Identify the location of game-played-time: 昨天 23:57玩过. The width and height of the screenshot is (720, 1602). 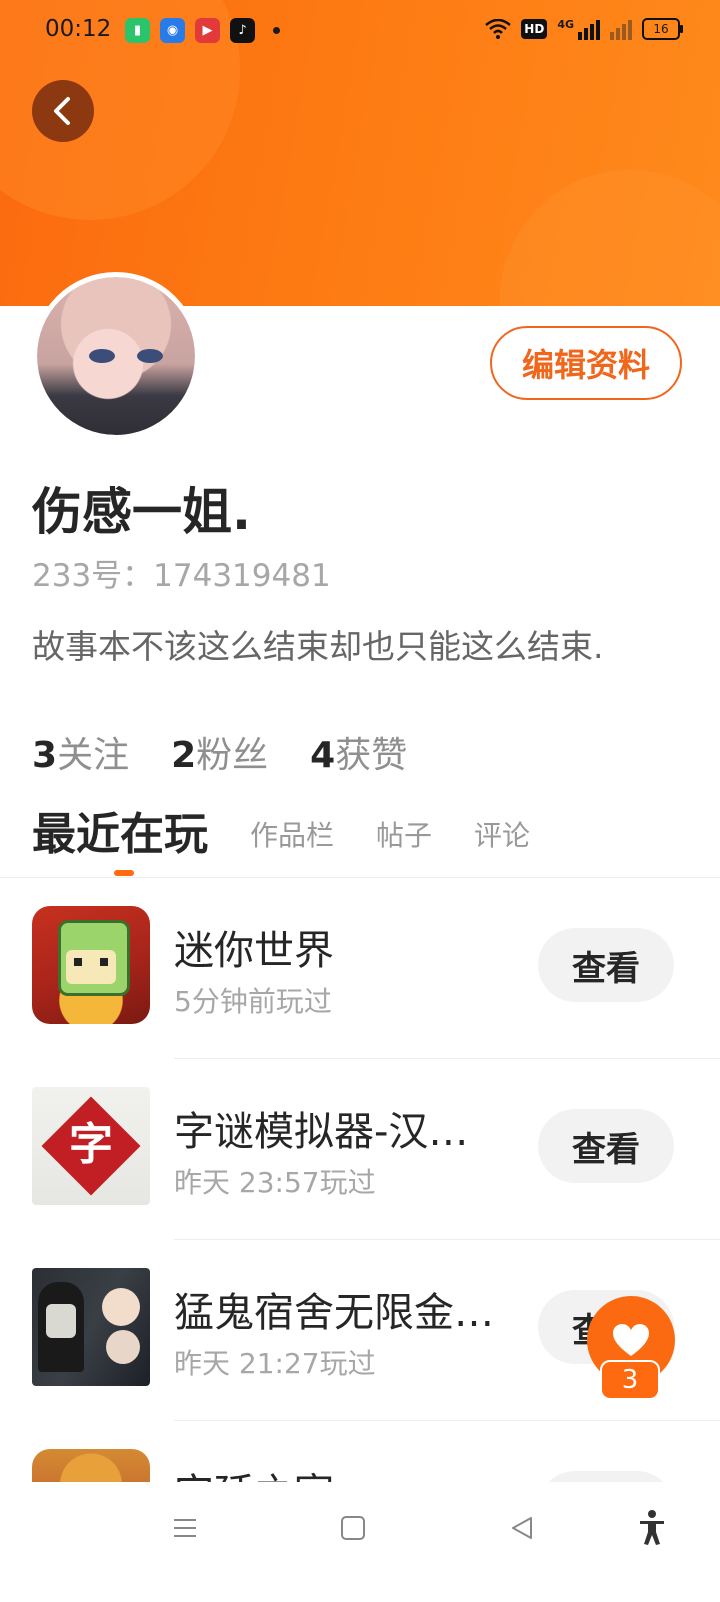
(275, 1182).